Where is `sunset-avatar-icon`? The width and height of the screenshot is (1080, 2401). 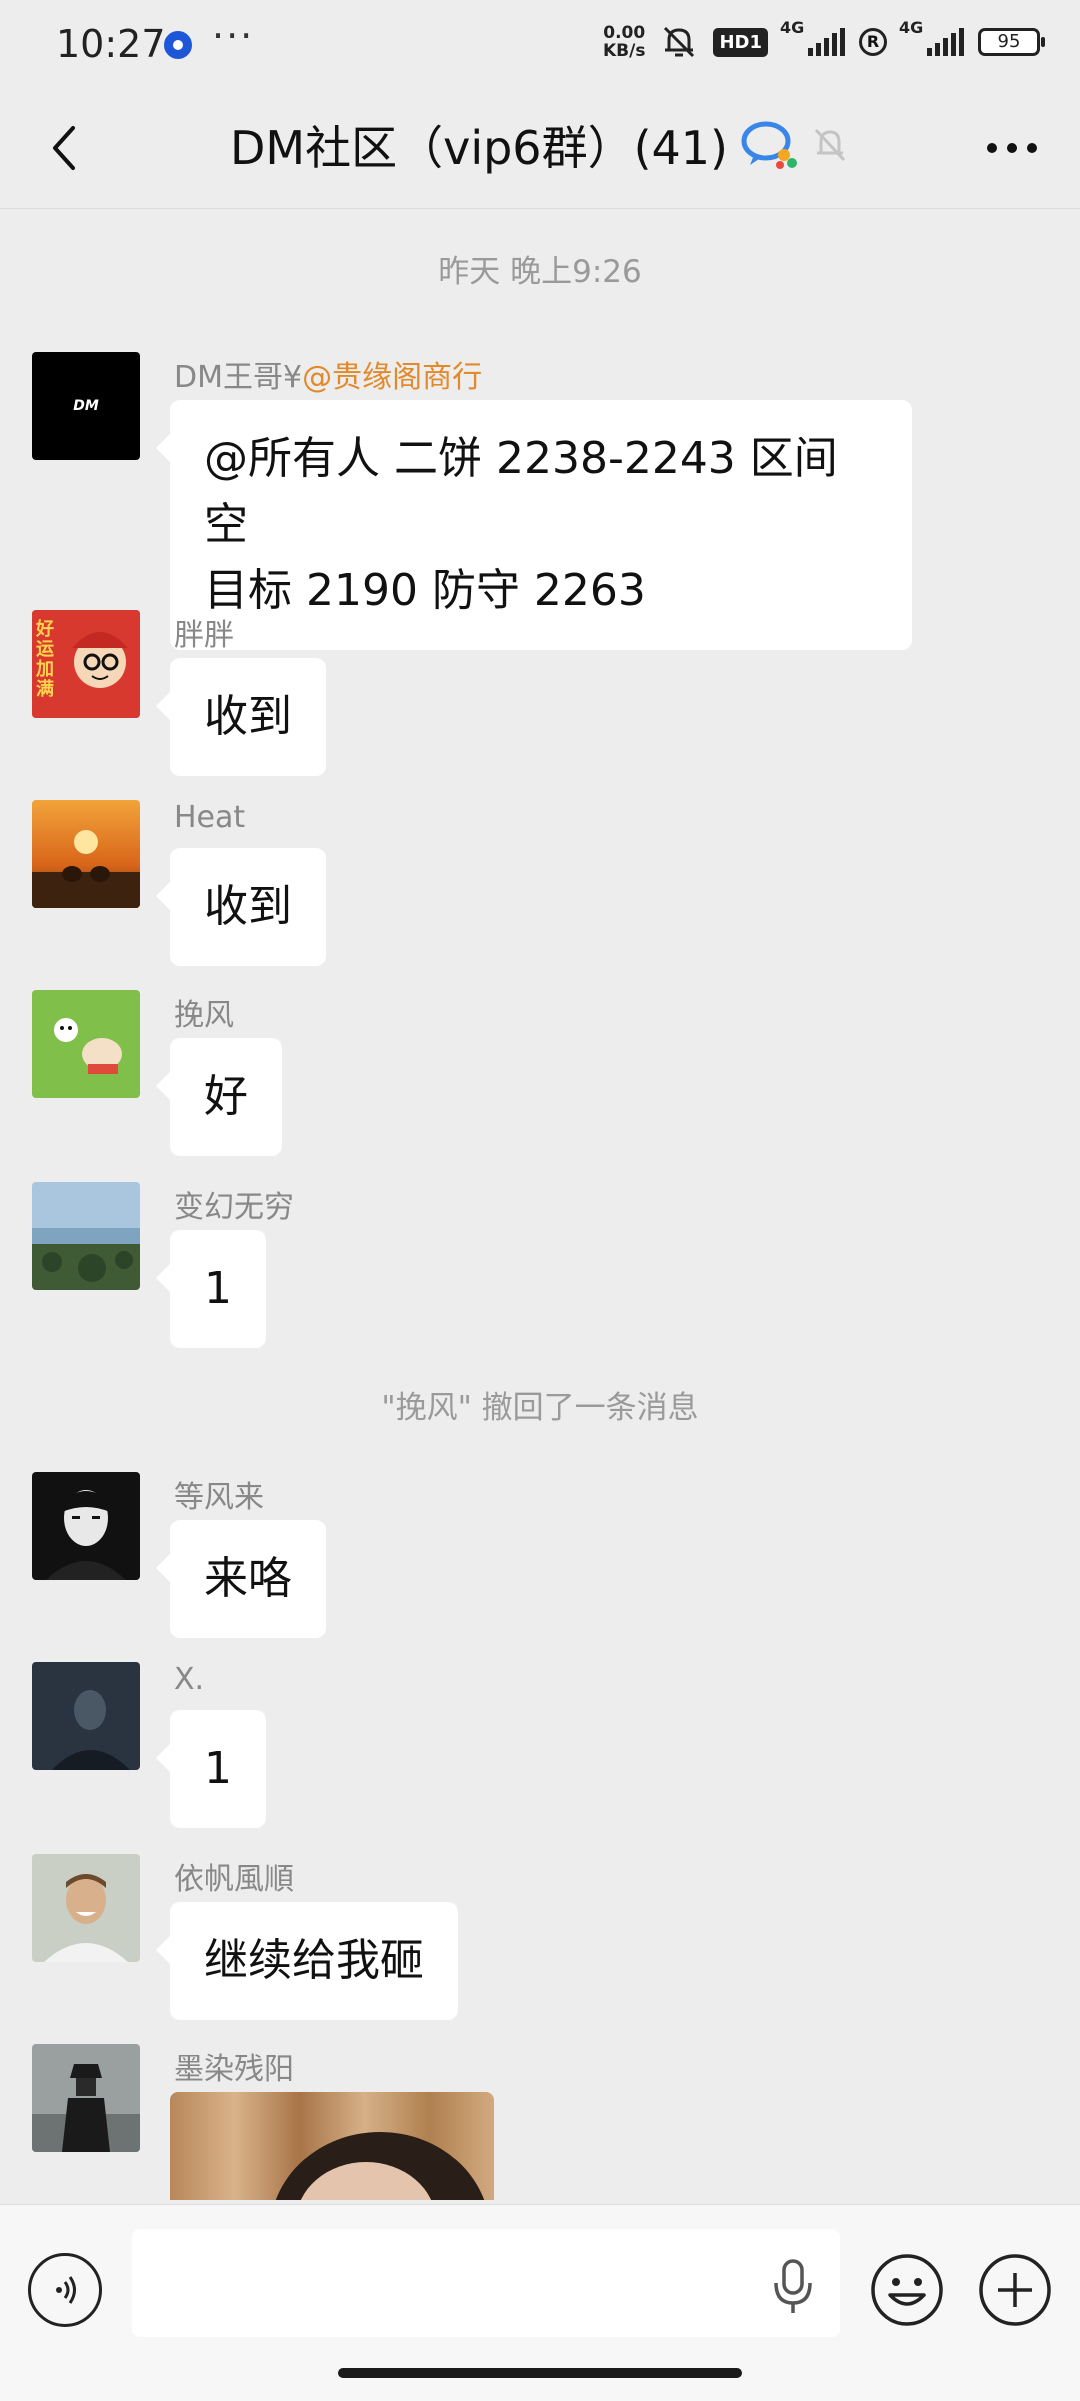 sunset-avatar-icon is located at coordinates (86, 854).